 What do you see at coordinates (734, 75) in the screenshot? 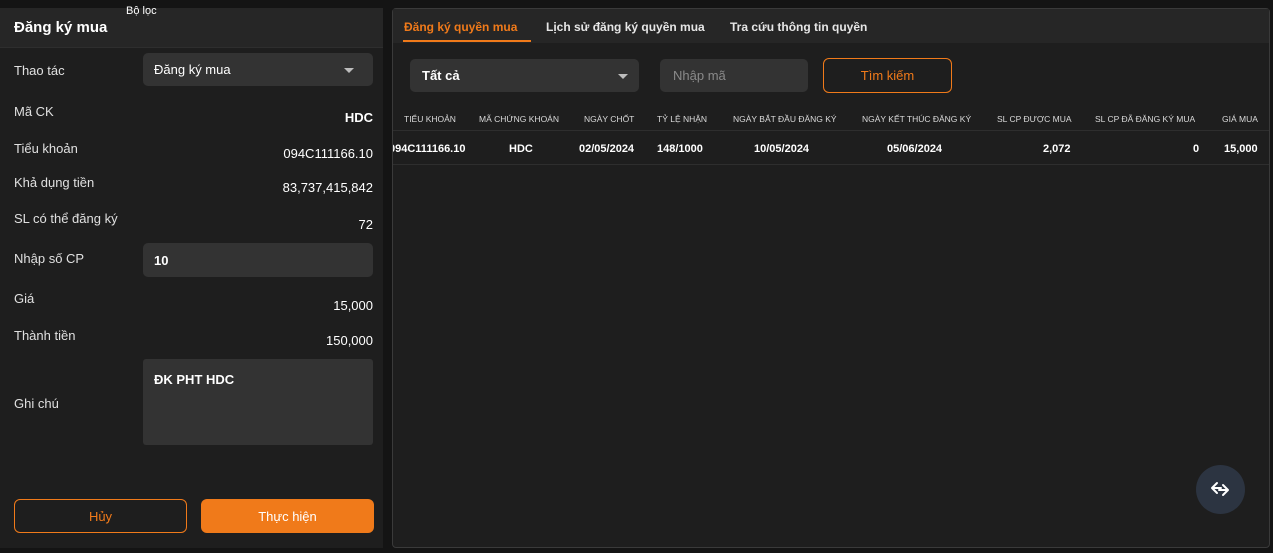
I see `symbol-code-input: Nhập mã` at bounding box center [734, 75].